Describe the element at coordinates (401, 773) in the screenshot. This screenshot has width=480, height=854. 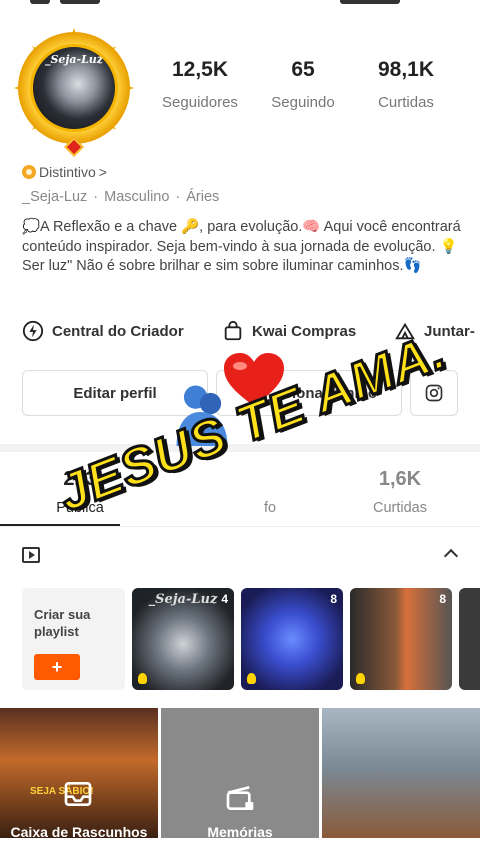
I see `video-cell` at that location.